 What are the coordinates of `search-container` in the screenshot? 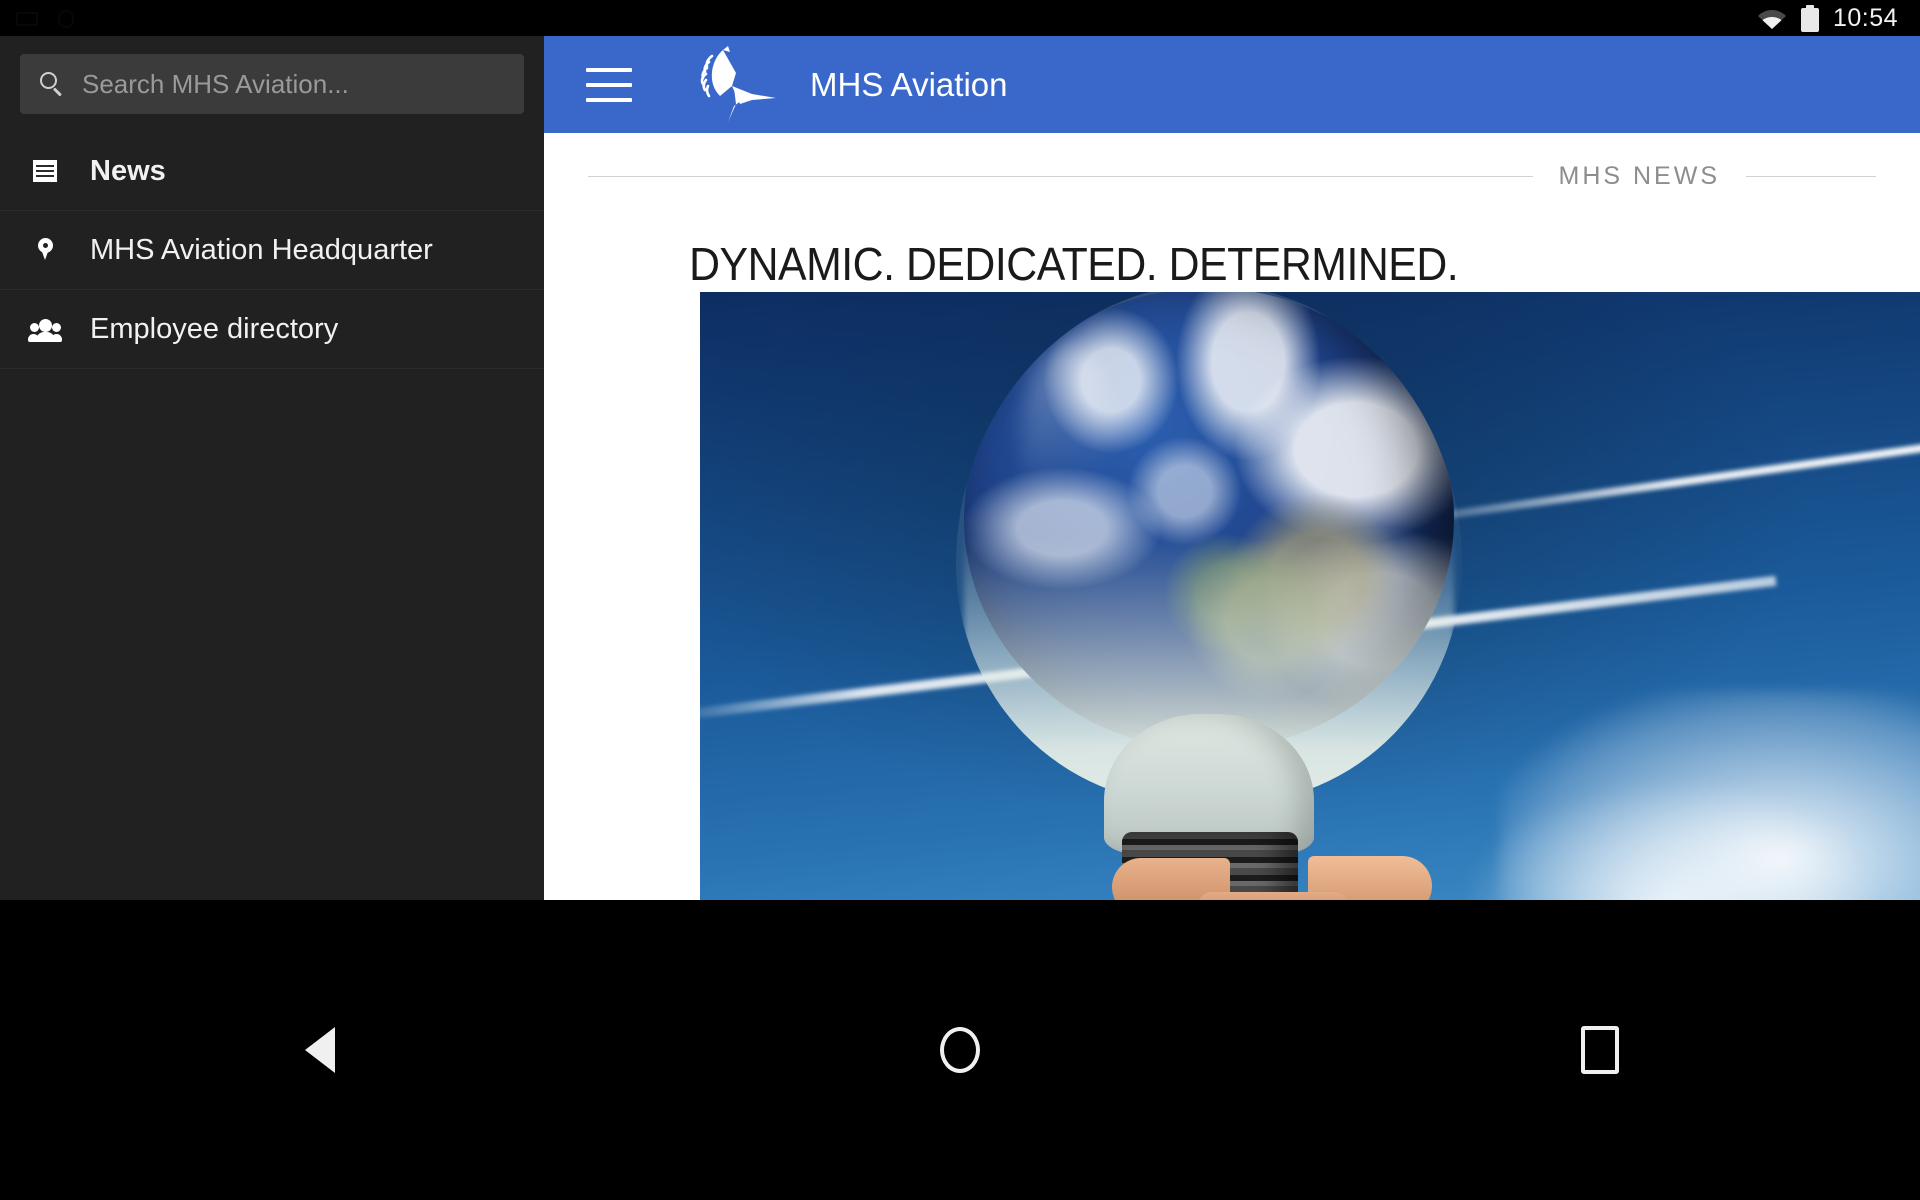 It's located at (272, 82).